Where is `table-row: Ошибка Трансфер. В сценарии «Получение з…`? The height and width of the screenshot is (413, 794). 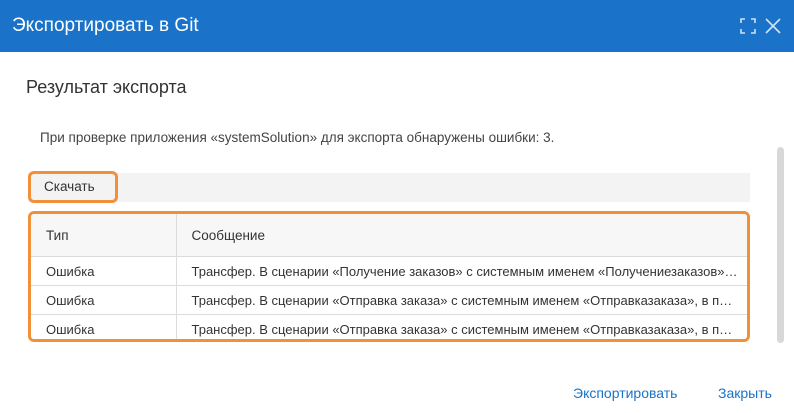 table-row: Ошибка Трансфер. В сценарии «Получение з… is located at coordinates (389, 271).